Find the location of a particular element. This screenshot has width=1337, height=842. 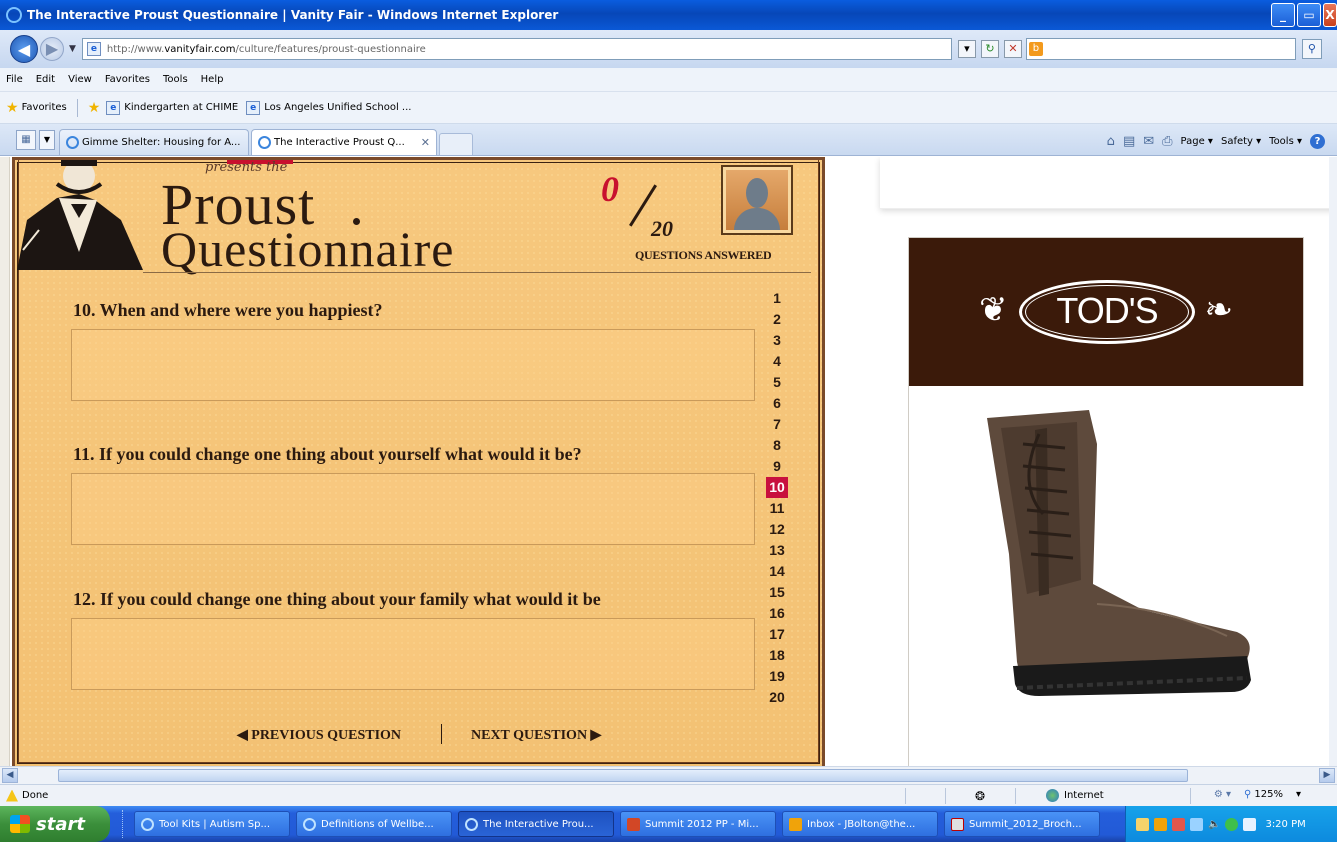

question-link-4: 4 is located at coordinates (777, 361).